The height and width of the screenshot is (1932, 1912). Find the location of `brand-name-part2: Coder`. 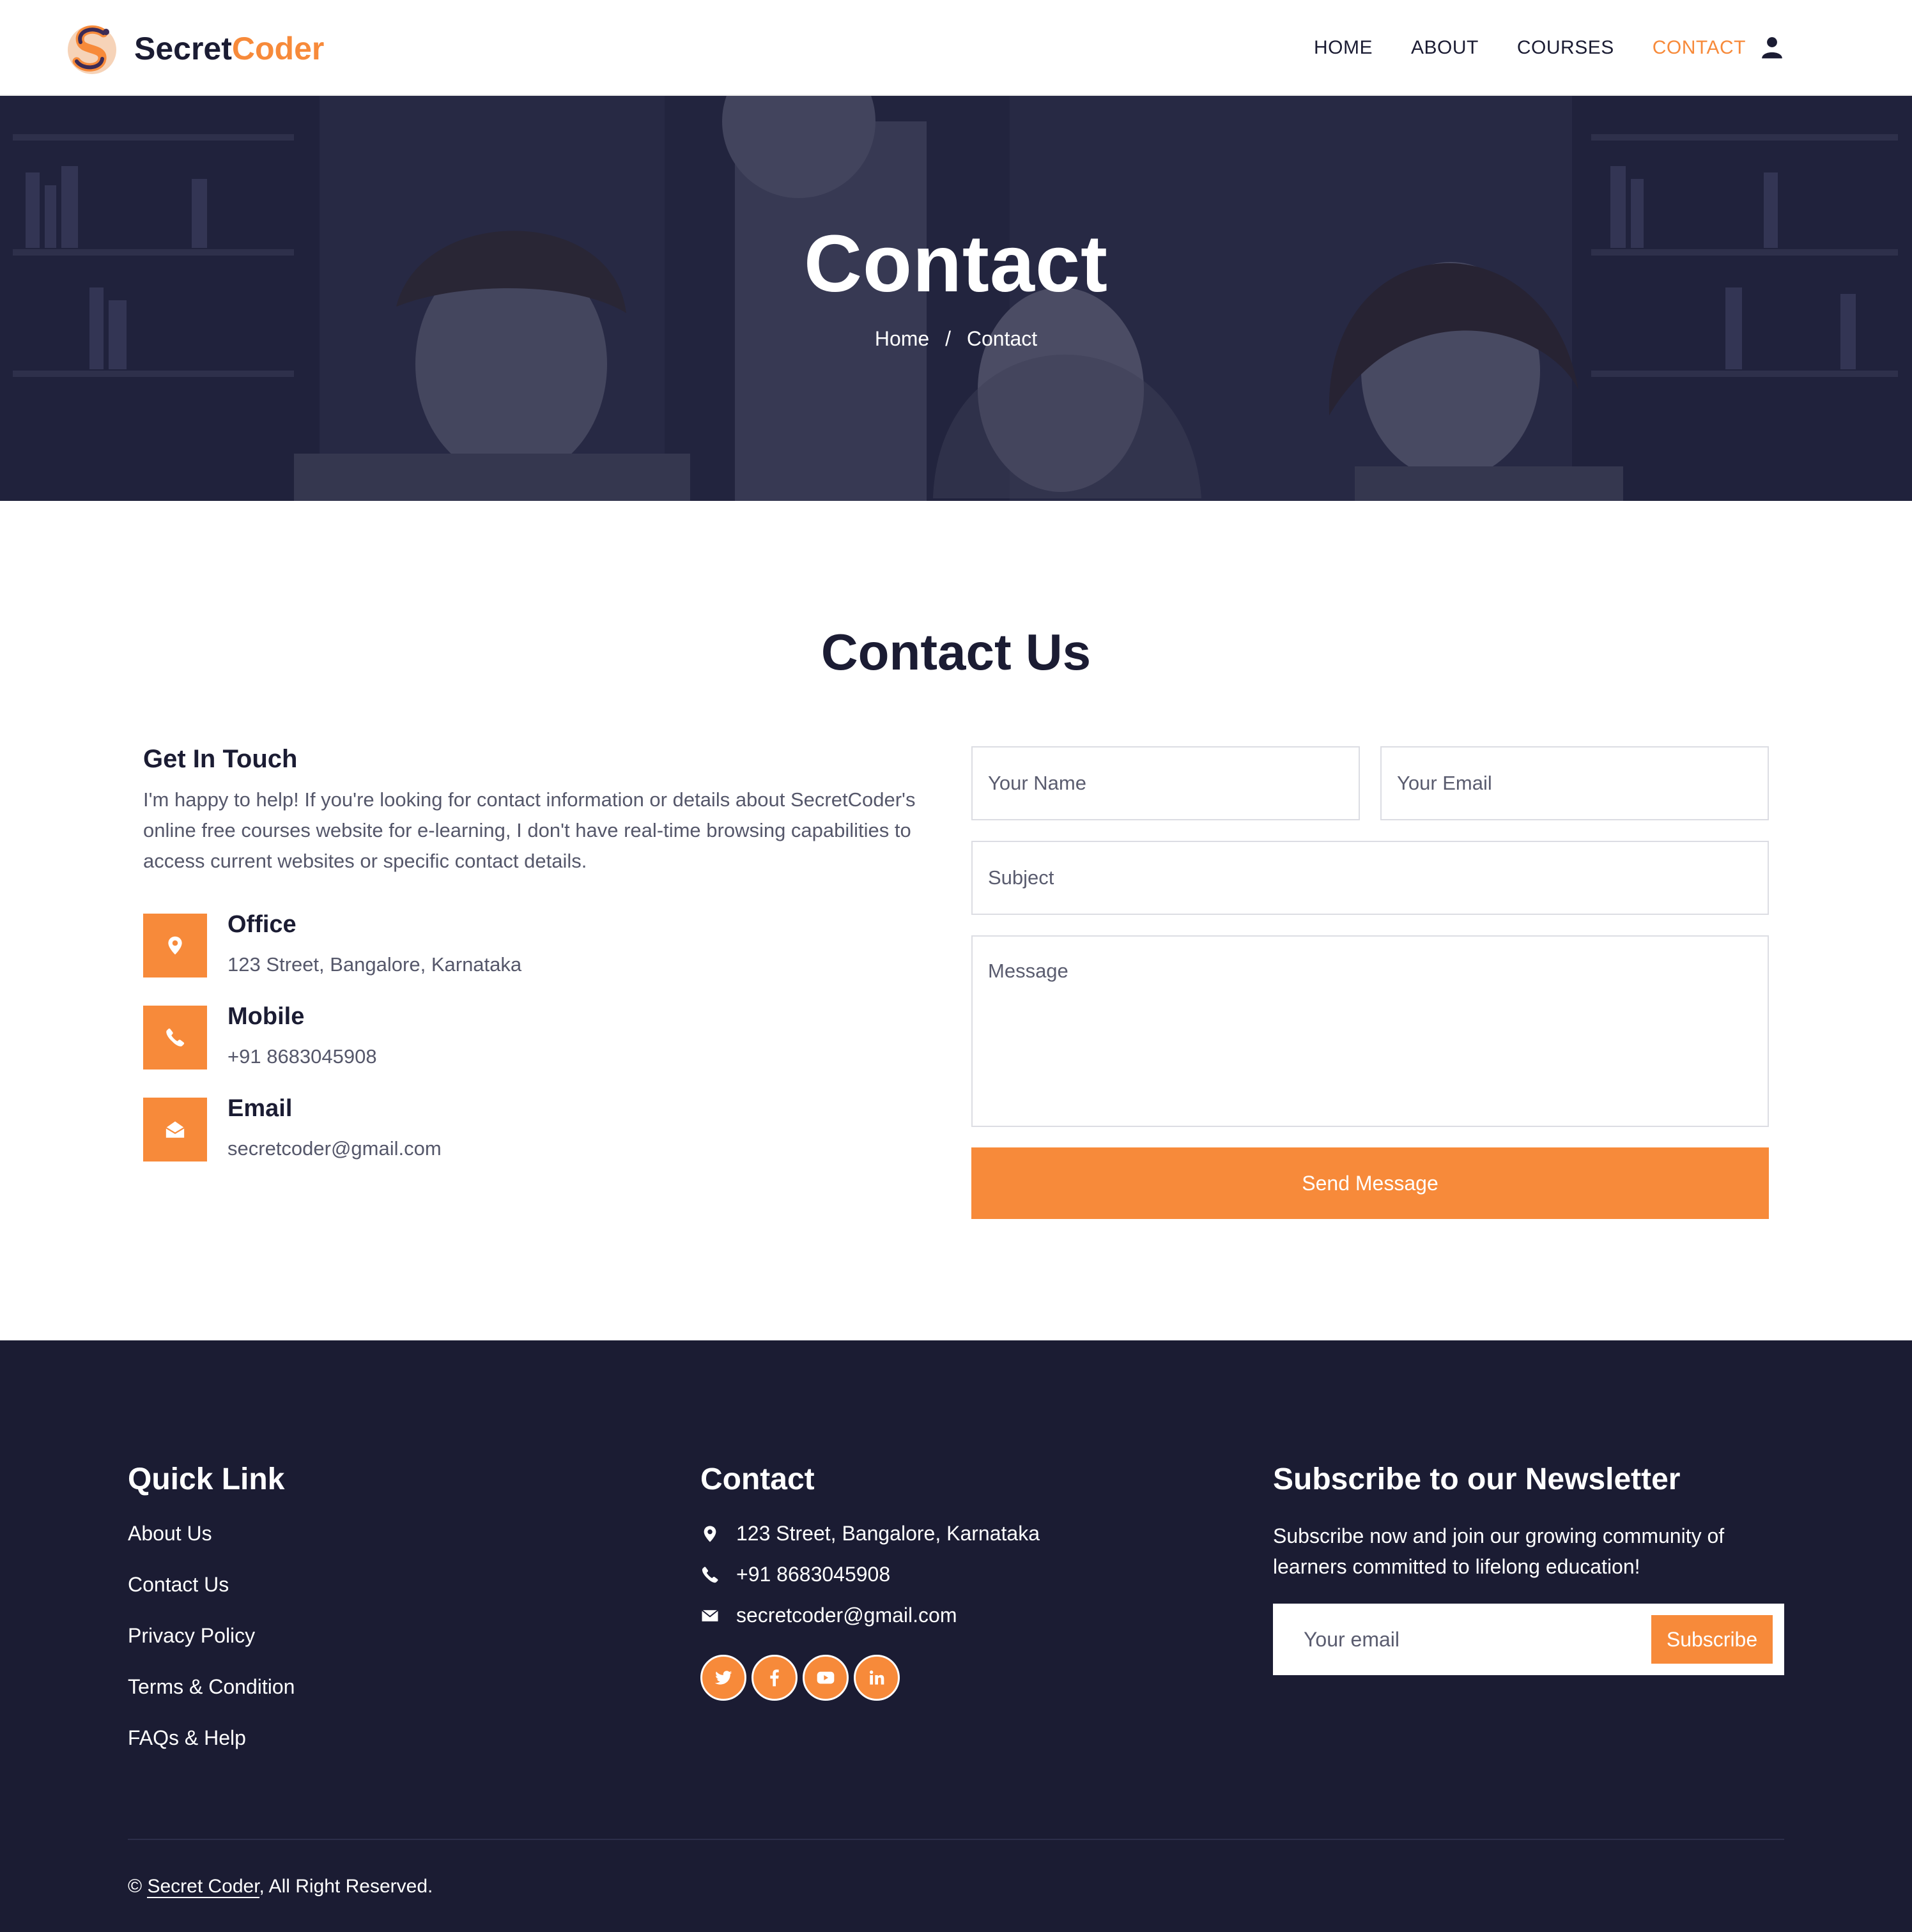

brand-name-part2: Coder is located at coordinates (278, 48).